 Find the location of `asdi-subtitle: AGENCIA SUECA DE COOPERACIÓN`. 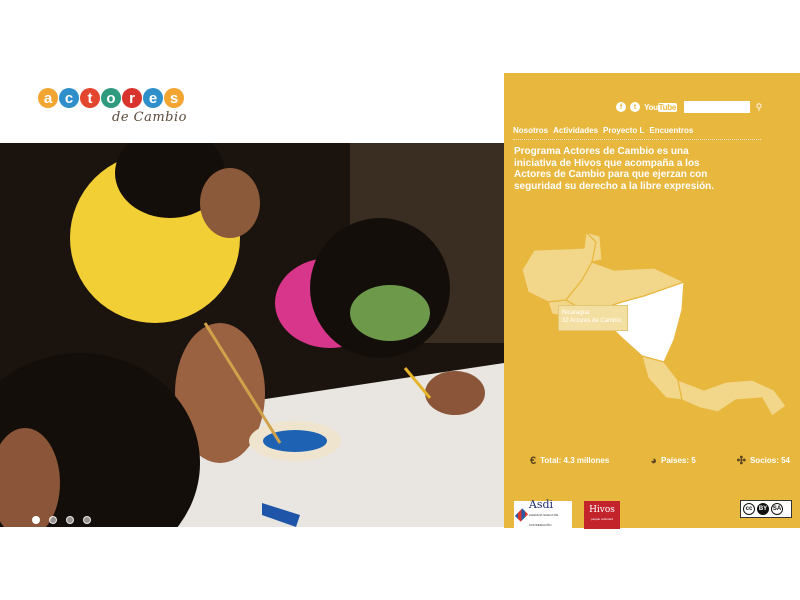

asdi-subtitle: AGENCIA SUECA DE COOPERACIÓN is located at coordinates (543, 520).